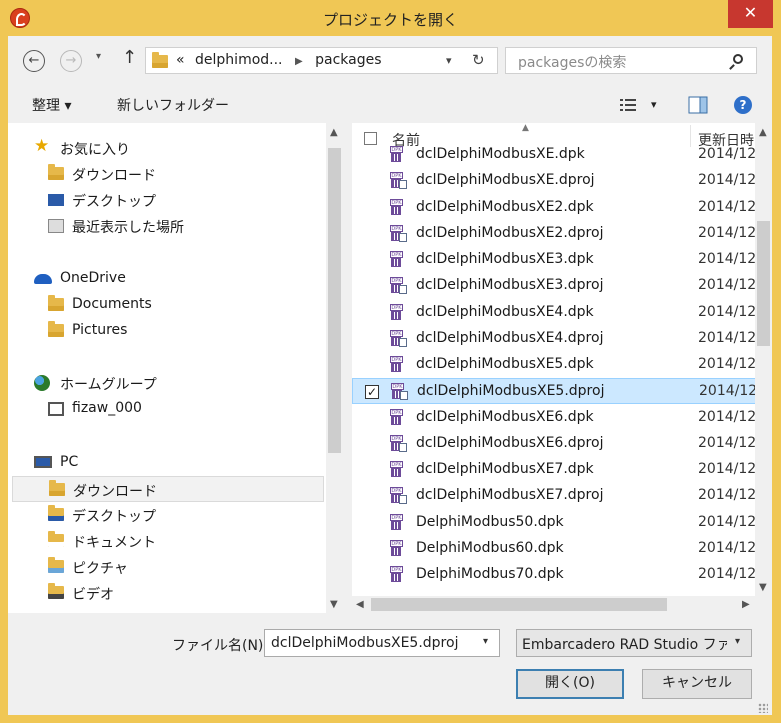  What do you see at coordinates (478, 60) in the screenshot?
I see `refresh-icon: ↻` at bounding box center [478, 60].